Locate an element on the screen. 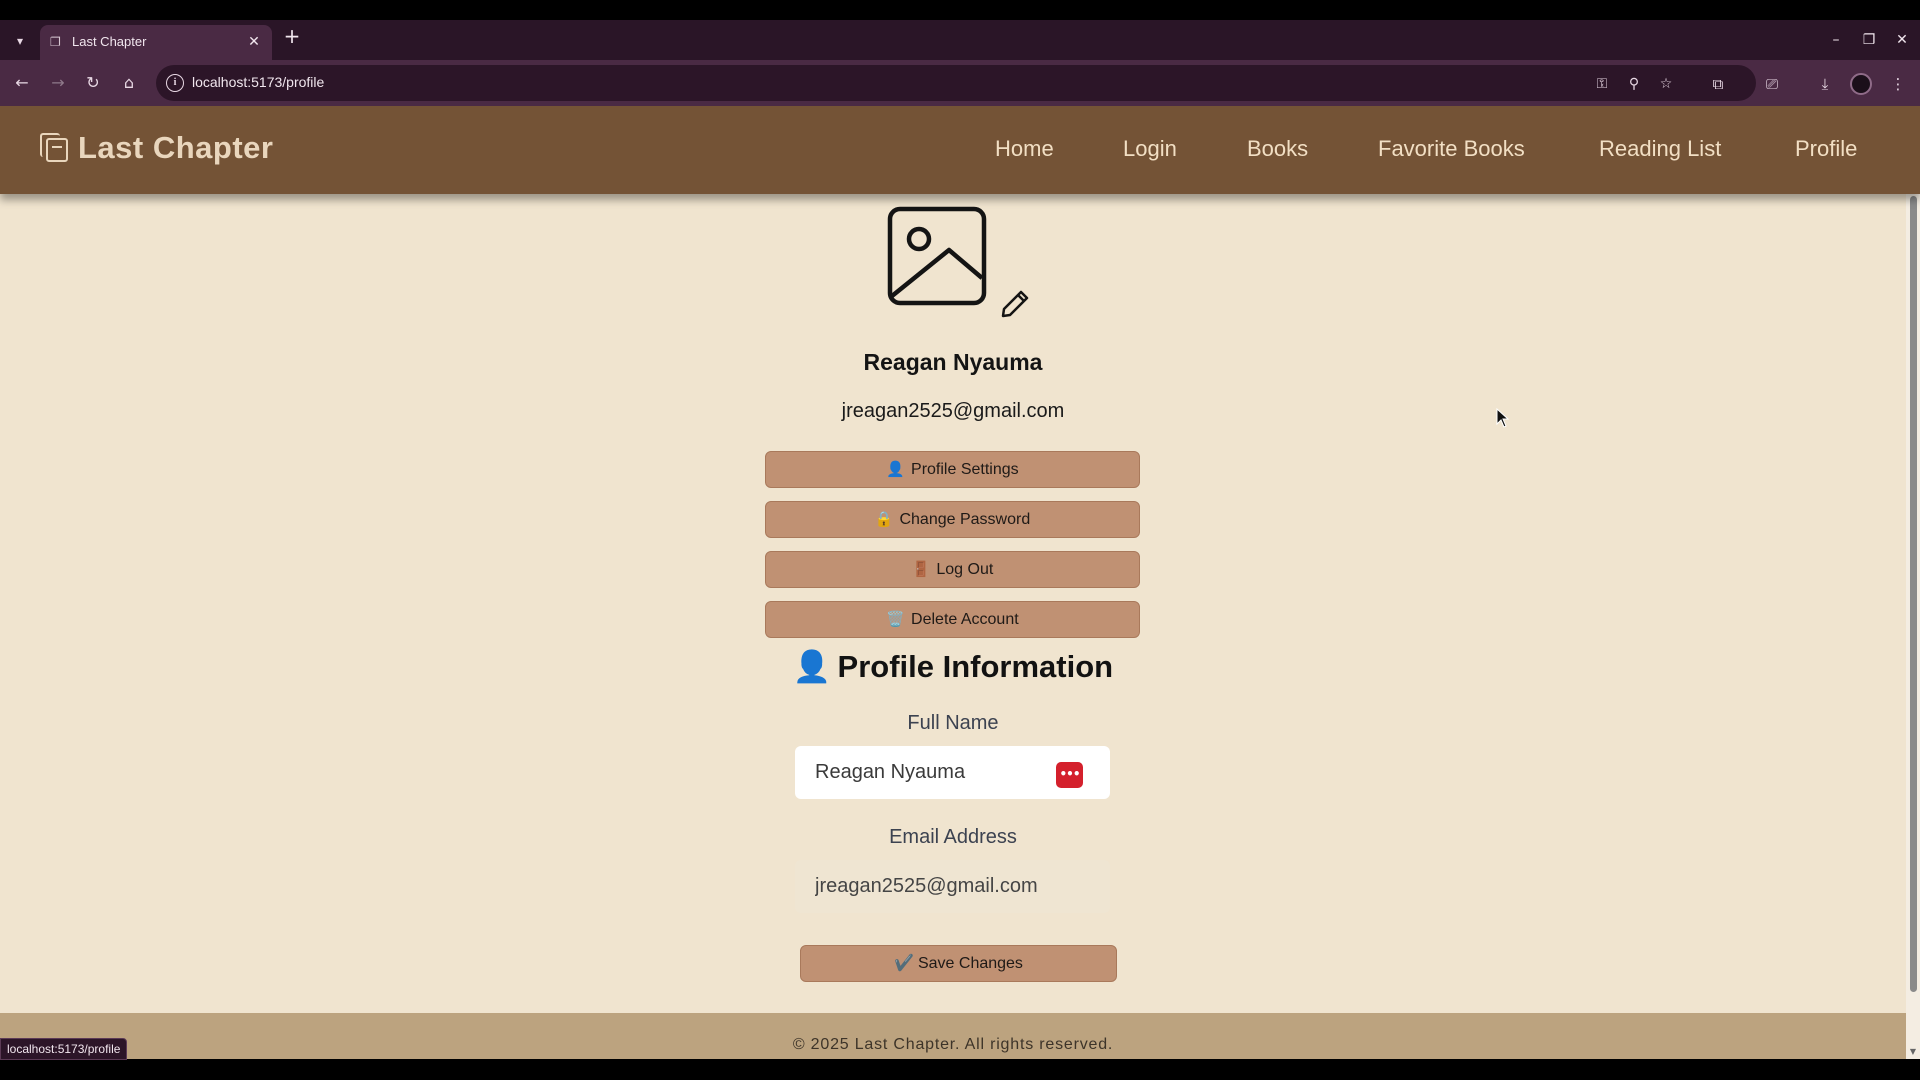  profile-information-heading: 👤 Profile Information is located at coordinates (953, 666).